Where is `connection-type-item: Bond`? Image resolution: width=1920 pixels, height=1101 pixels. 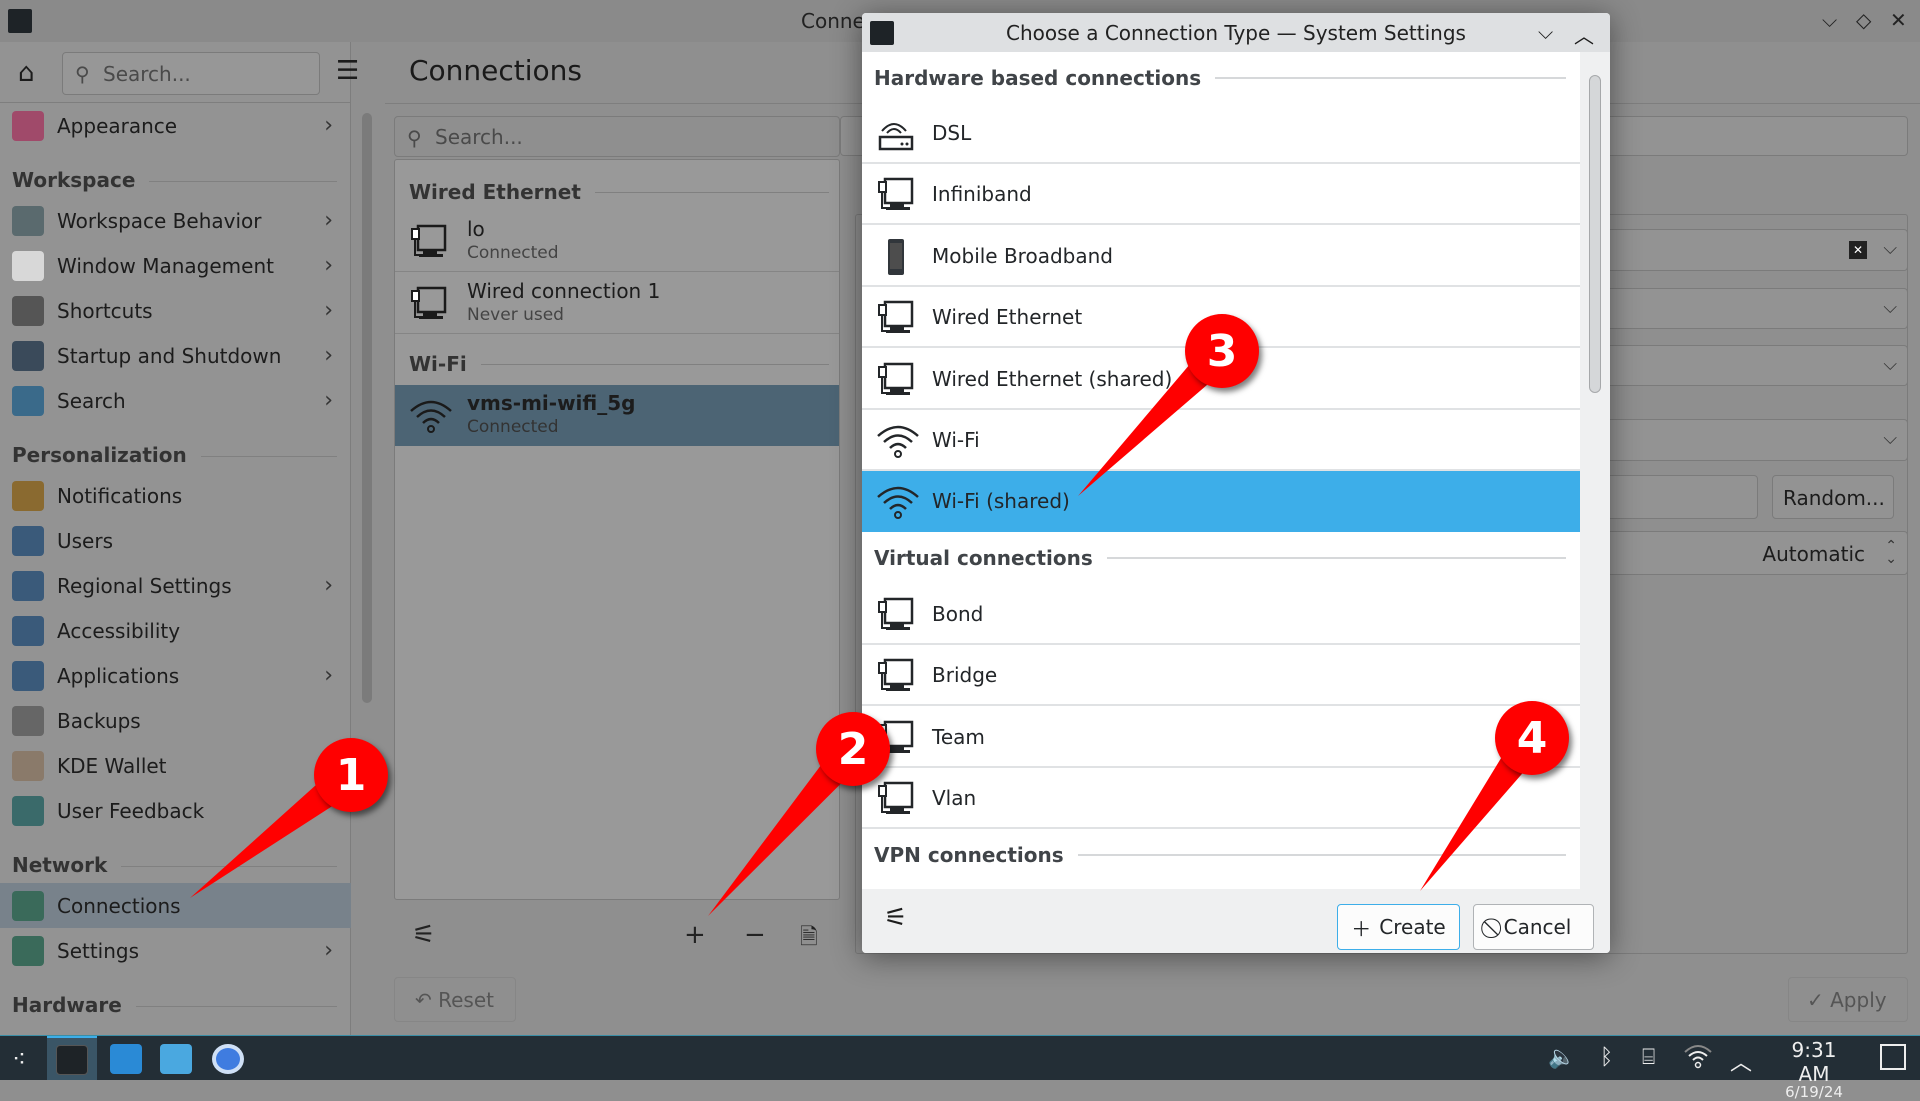
connection-type-item: Bond is located at coordinates (1221, 614).